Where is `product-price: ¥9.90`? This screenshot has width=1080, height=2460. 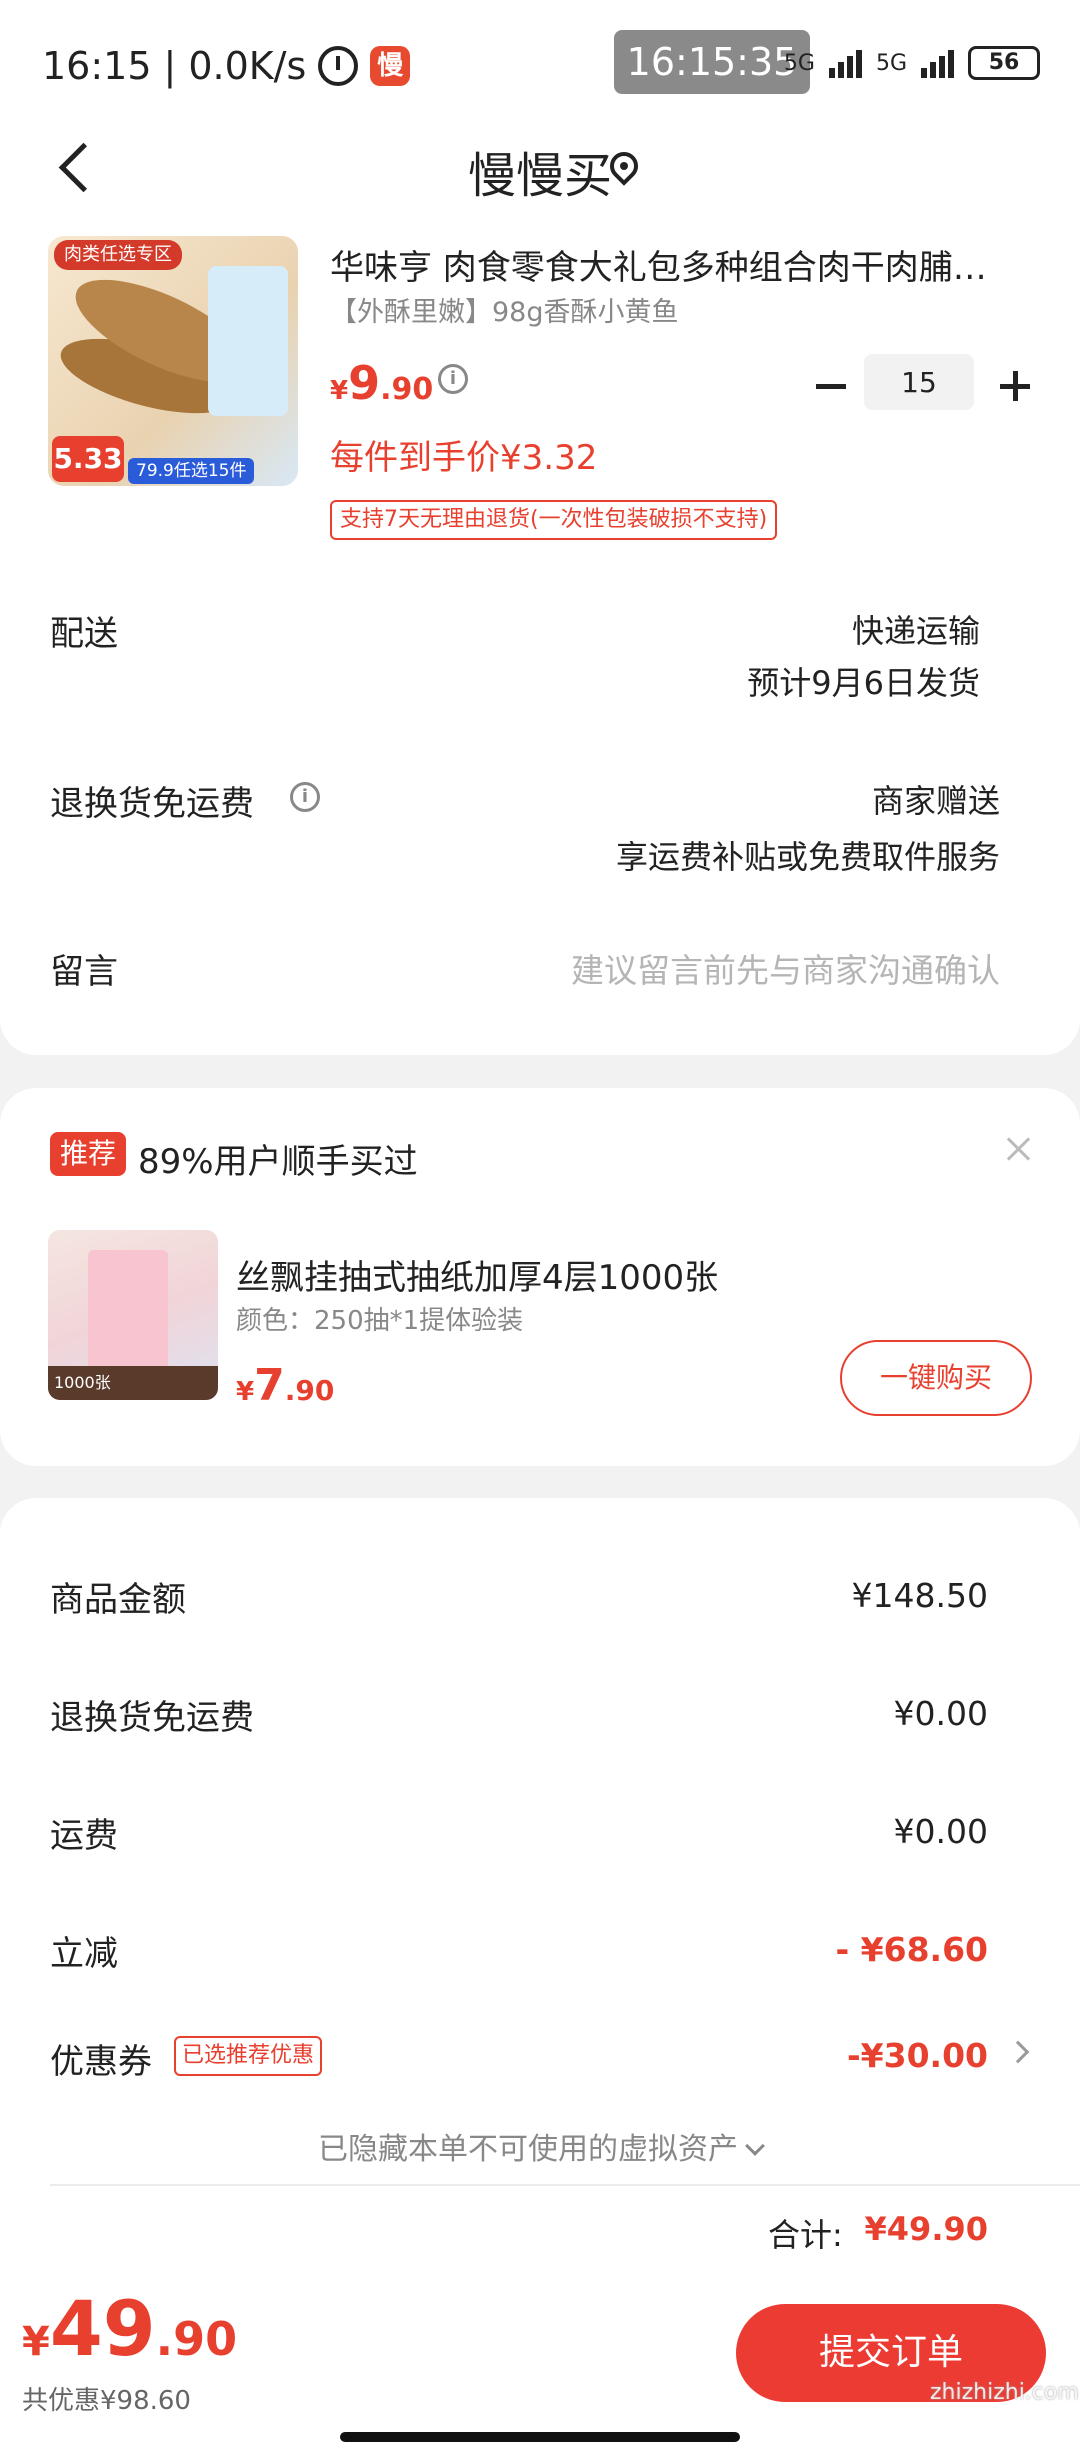
product-price: ¥9.90 is located at coordinates (382, 383).